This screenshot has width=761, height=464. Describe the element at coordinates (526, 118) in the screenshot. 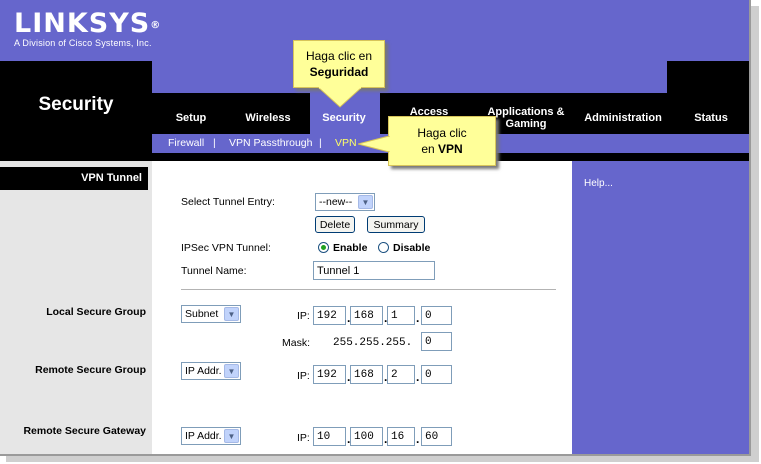

I see `tab-applications-gaming: Applications & Gaming` at that location.